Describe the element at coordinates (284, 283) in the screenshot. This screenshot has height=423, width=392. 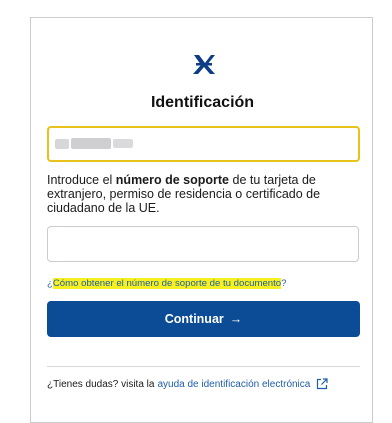
I see `help-close: ?` at that location.